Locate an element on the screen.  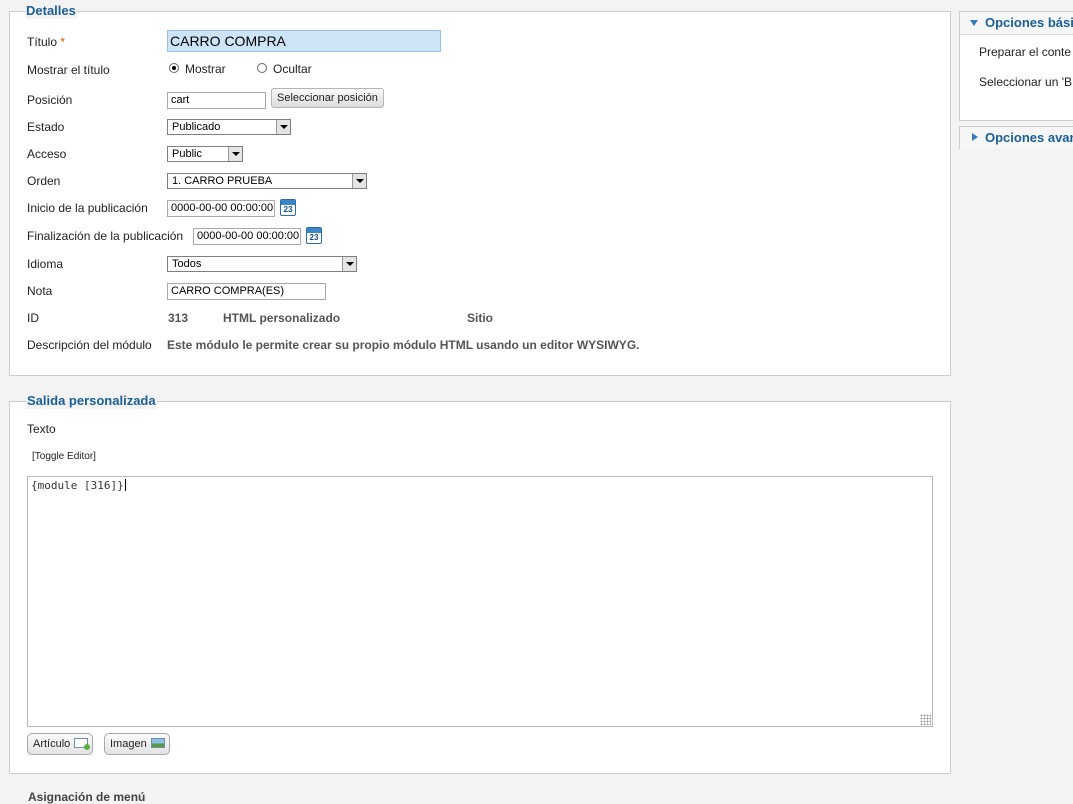
toggle-editor-link: [Toggle Editor] is located at coordinates (64, 457).